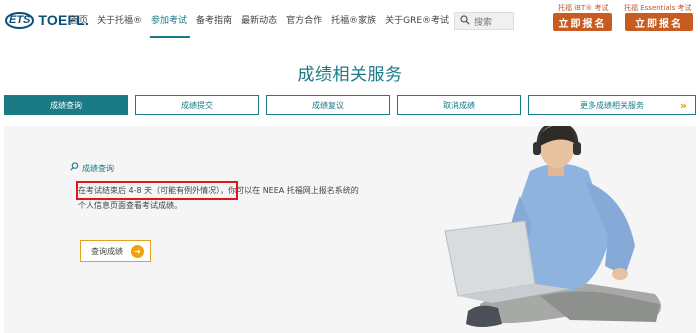 The image size is (700, 333). Describe the element at coordinates (20, 20) in the screenshot. I see `logo-ets-text: ETS` at that location.